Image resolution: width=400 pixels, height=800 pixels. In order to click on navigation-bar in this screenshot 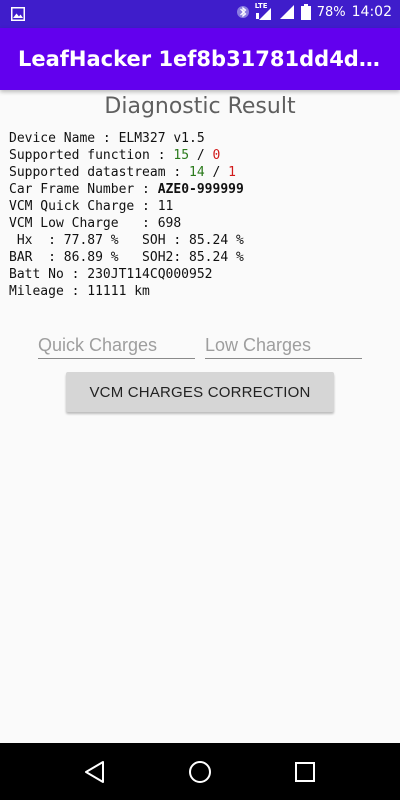, I will do `click(200, 771)`.